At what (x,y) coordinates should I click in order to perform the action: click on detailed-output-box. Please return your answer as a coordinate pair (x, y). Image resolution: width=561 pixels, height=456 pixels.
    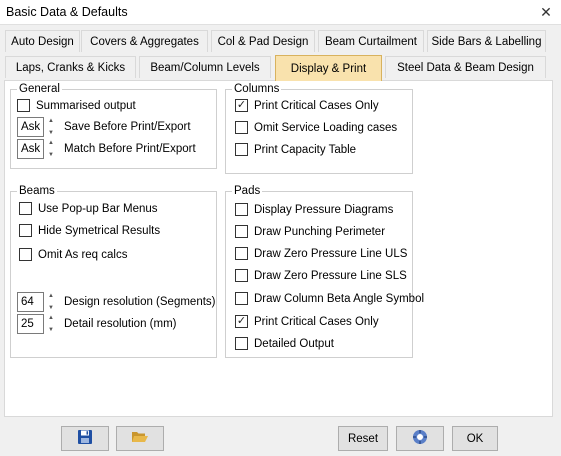
    Looking at the image, I should click on (241, 343).